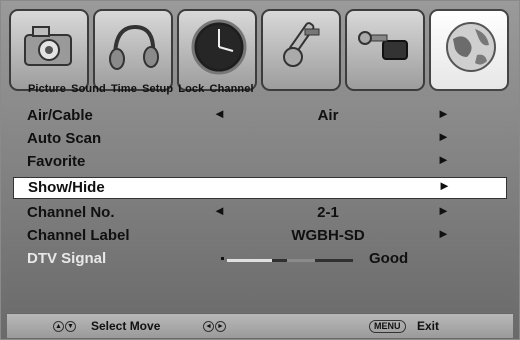  What do you see at coordinates (66, 187) in the screenshot?
I see `menu-item-label: Show/Hide` at bounding box center [66, 187].